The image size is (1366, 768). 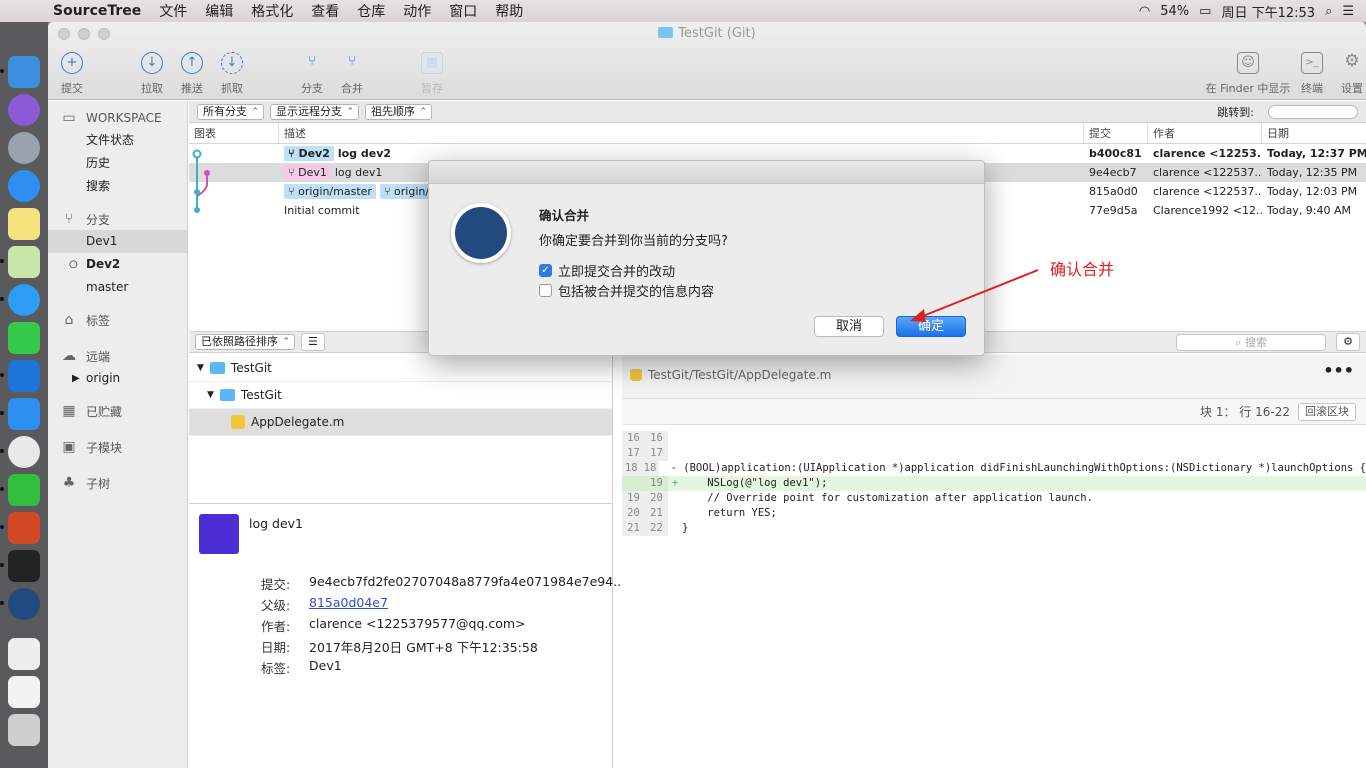 What do you see at coordinates (400, 395) in the screenshot?
I see `tree-item-folder: ▼ TestGit` at bounding box center [400, 395].